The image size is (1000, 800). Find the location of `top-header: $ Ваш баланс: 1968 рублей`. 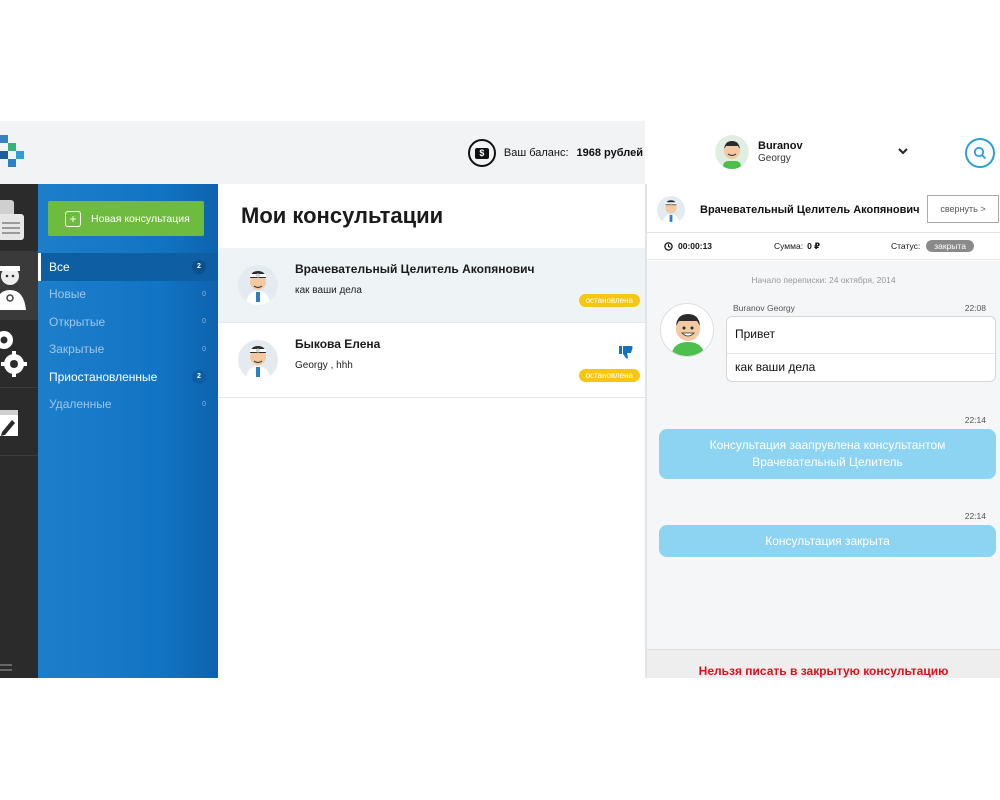

top-header: $ Ваш баланс: 1968 рублей is located at coordinates (322, 152).